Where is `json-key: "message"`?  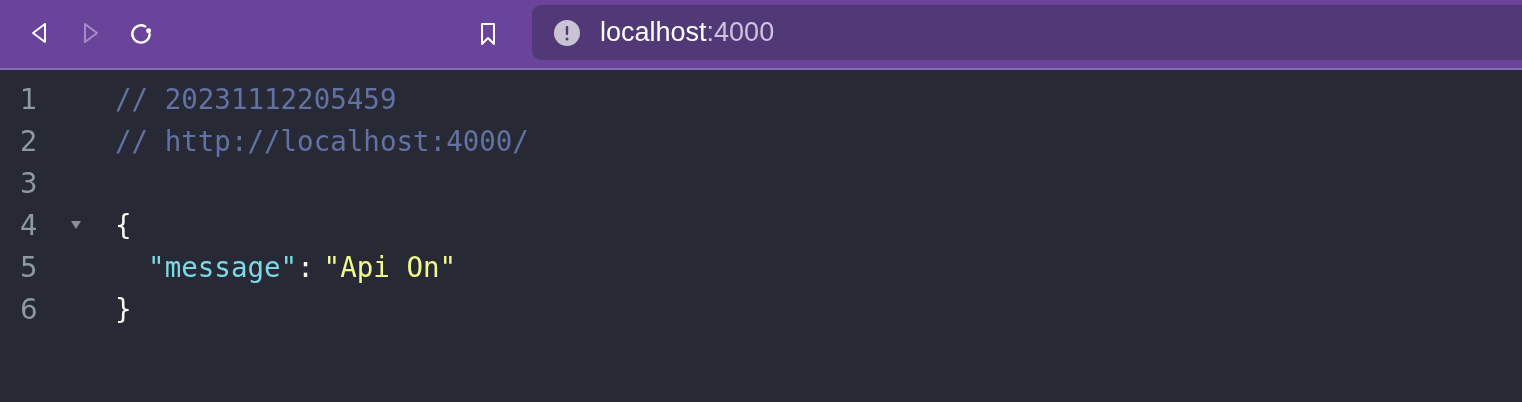
json-key: "message" is located at coordinates (223, 267).